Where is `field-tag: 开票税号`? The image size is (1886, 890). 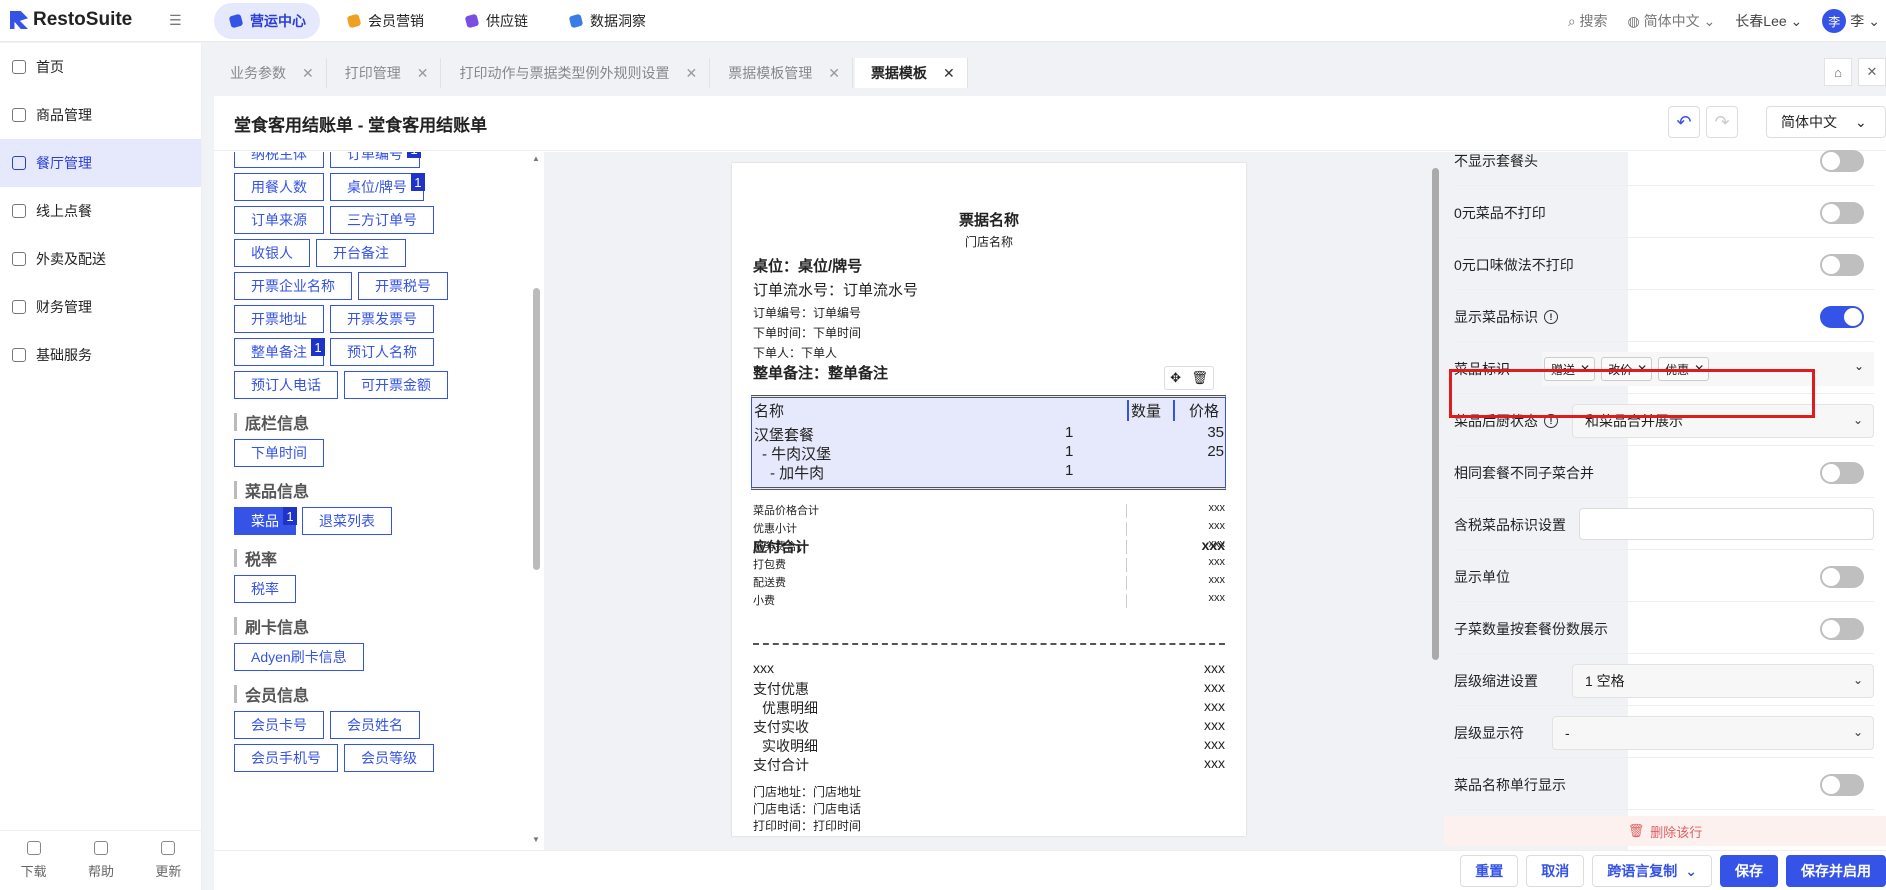
field-tag: 开票税号 is located at coordinates (403, 286).